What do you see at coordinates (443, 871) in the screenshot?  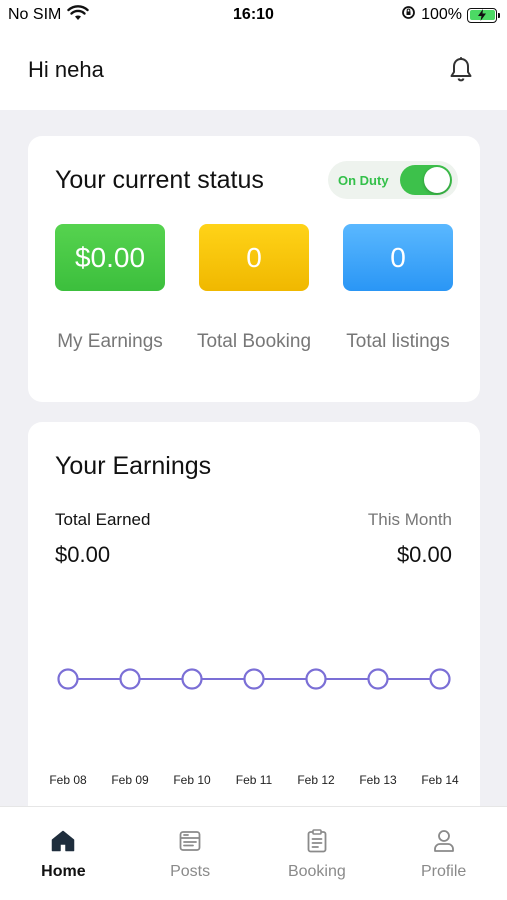 I see `tab-profile-label: Profile` at bounding box center [443, 871].